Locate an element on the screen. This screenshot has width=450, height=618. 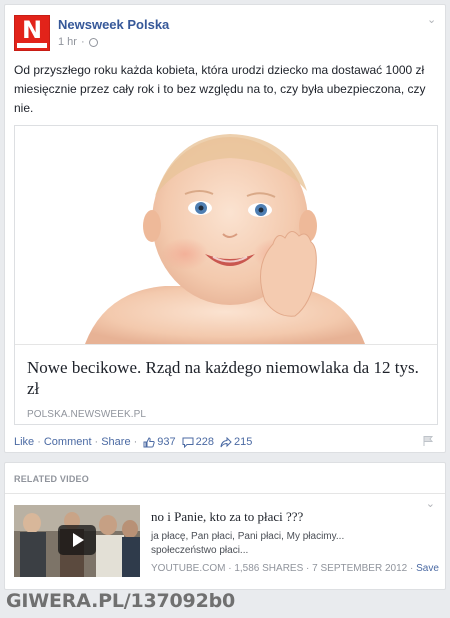
like-count: 937 is located at coordinates (159, 442).